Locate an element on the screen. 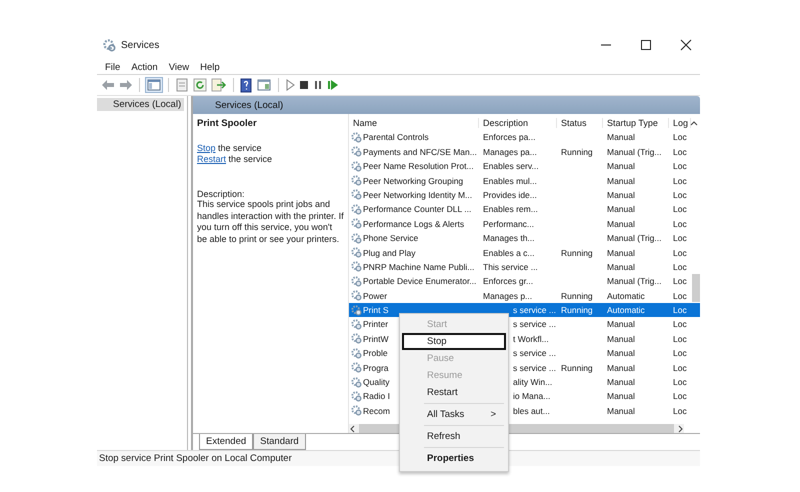  table-cell: Proble is located at coordinates (375, 353).